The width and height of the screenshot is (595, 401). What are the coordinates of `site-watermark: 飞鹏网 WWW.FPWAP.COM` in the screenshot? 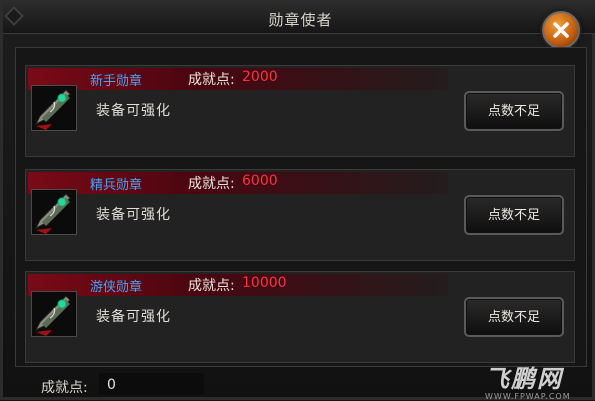 It's located at (528, 380).